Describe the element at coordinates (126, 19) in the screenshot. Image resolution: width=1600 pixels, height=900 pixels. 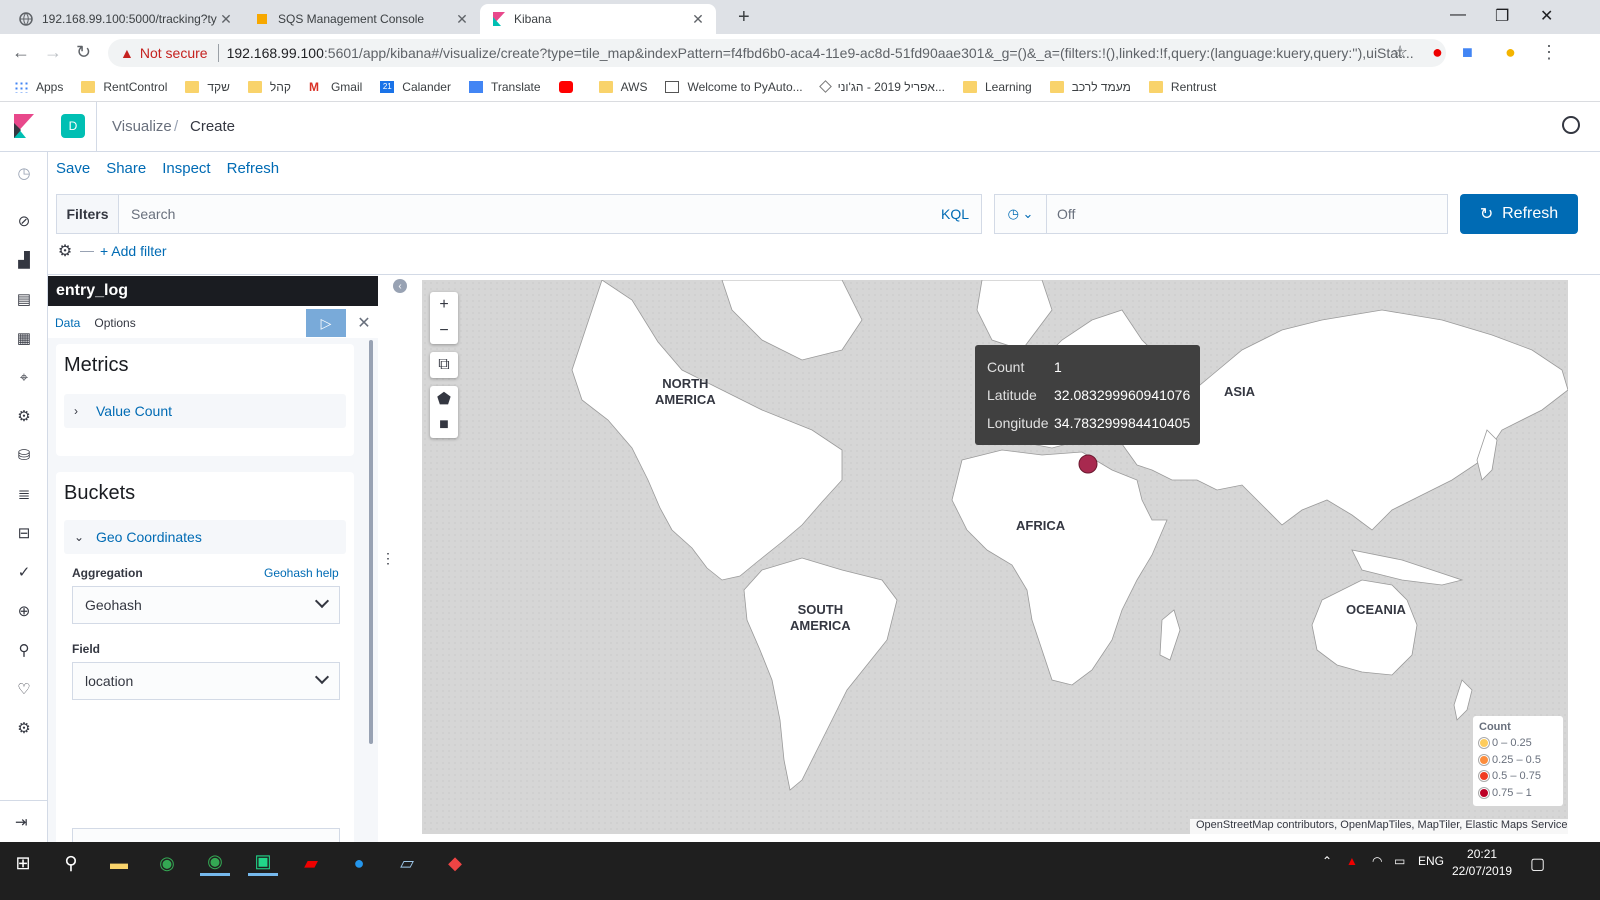
I see `browser-tab-tracking: 192.168.99.100:5000/tracking?ty ✕` at that location.